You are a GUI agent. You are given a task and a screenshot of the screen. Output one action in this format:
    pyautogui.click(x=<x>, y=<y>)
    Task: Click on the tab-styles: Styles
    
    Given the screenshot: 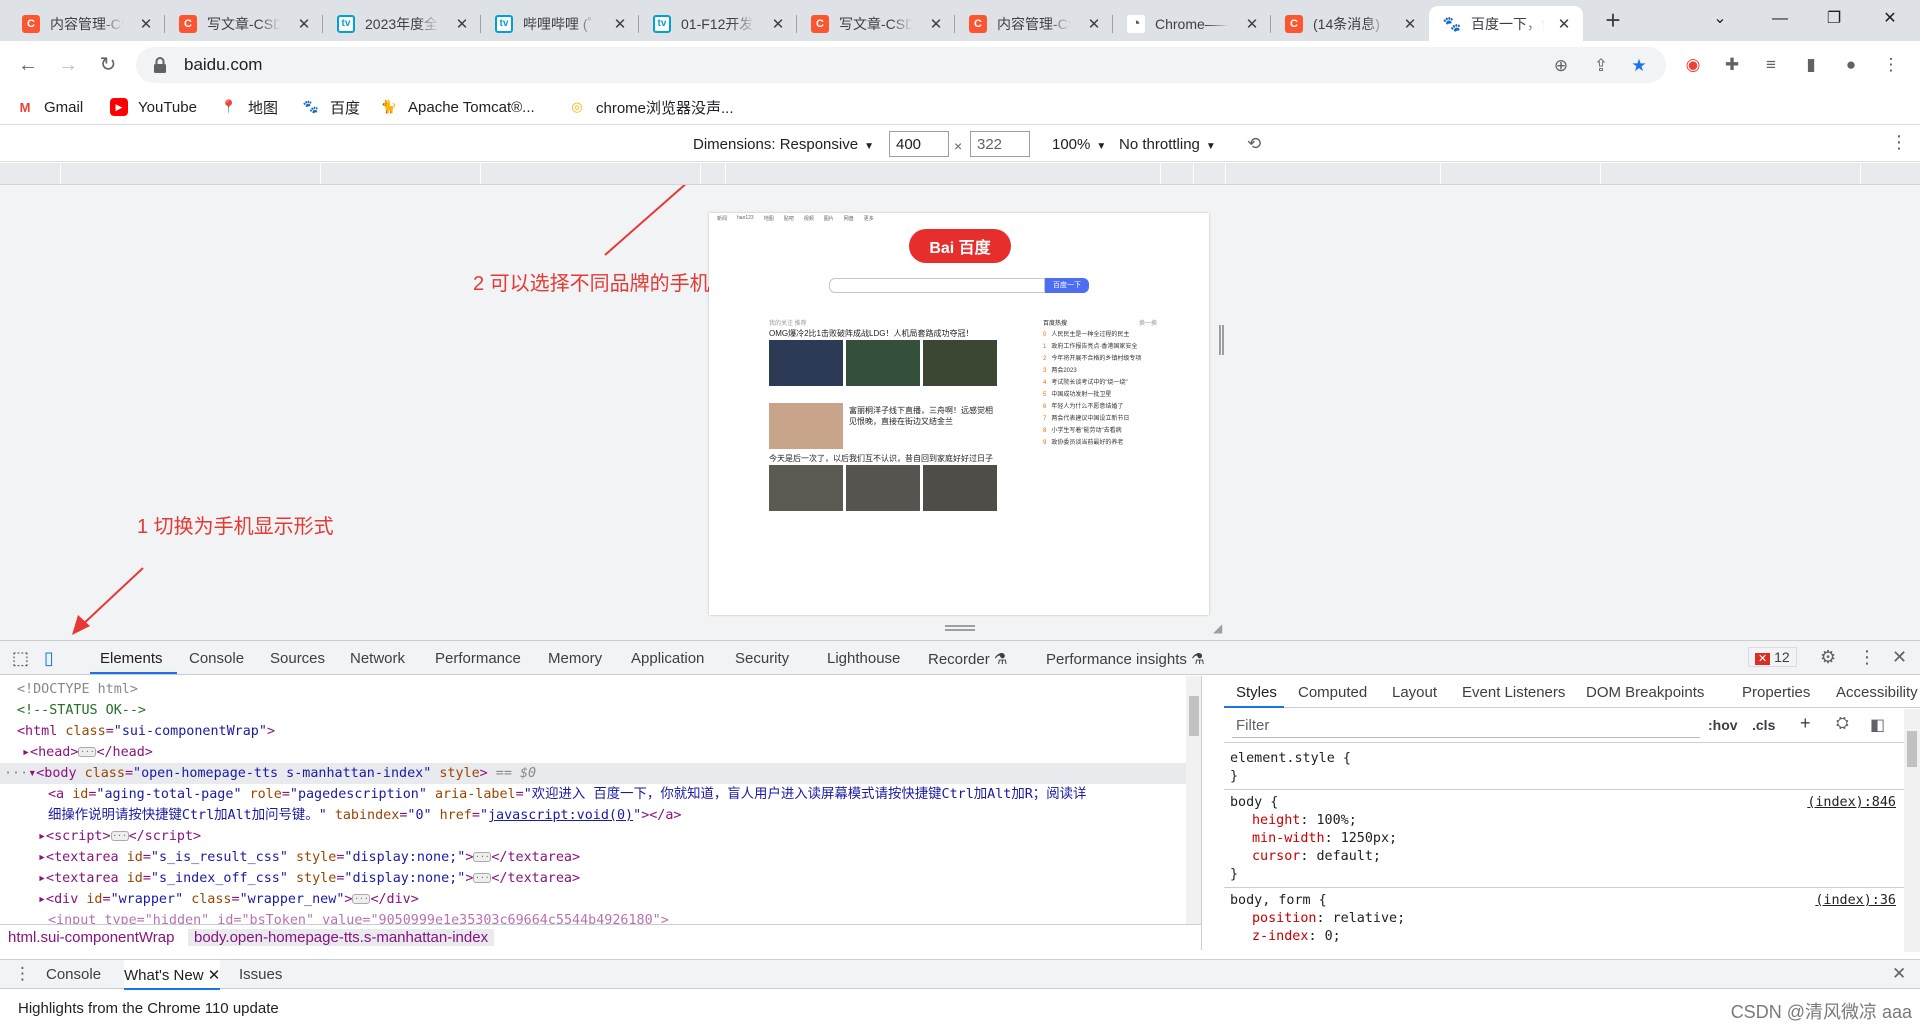 What is the action you would take?
    pyautogui.click(x=1256, y=692)
    